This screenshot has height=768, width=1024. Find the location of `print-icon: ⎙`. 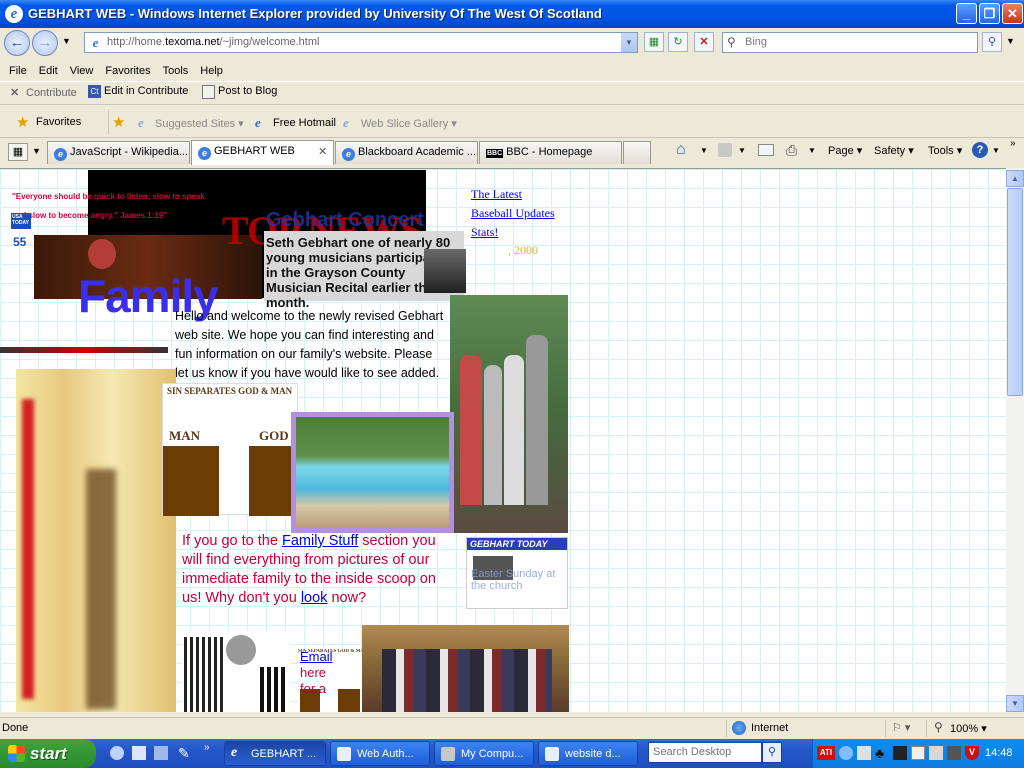

print-icon: ⎙ is located at coordinates (791, 150).